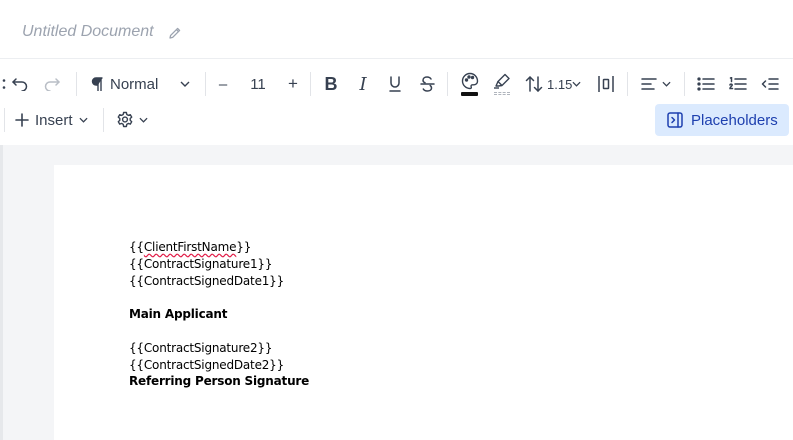  I want to click on strikethrough-icon, so click(427, 84).